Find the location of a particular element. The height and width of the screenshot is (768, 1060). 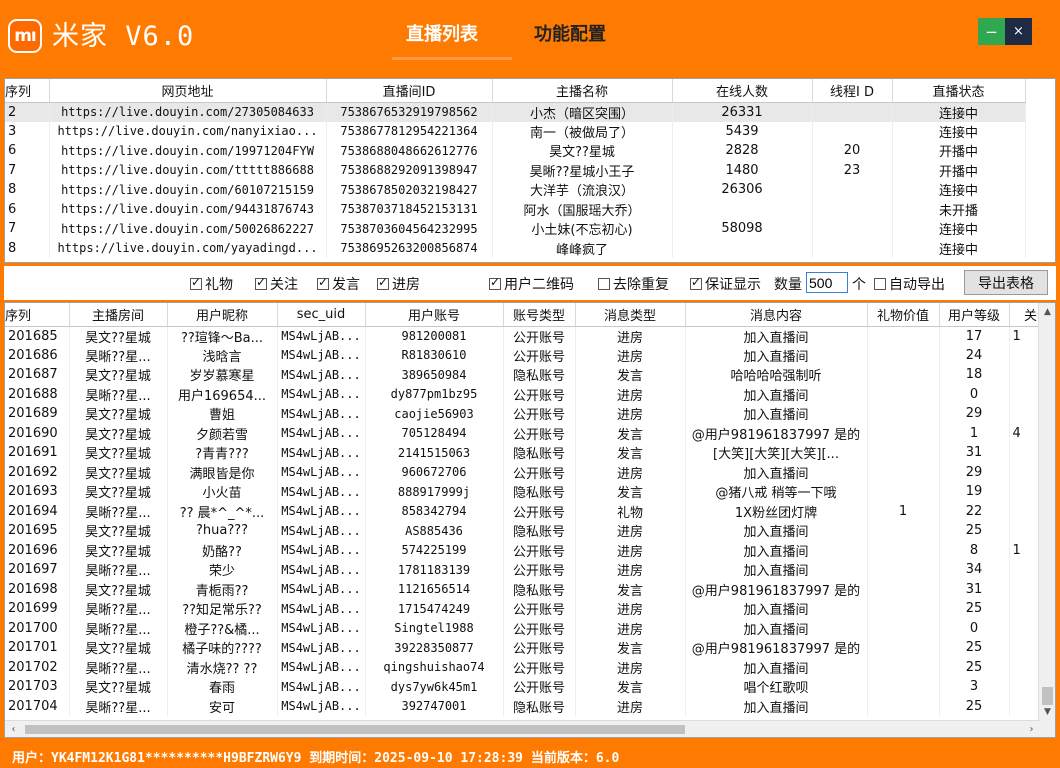

msg-cell-user-level: 8 is located at coordinates (974, 550).